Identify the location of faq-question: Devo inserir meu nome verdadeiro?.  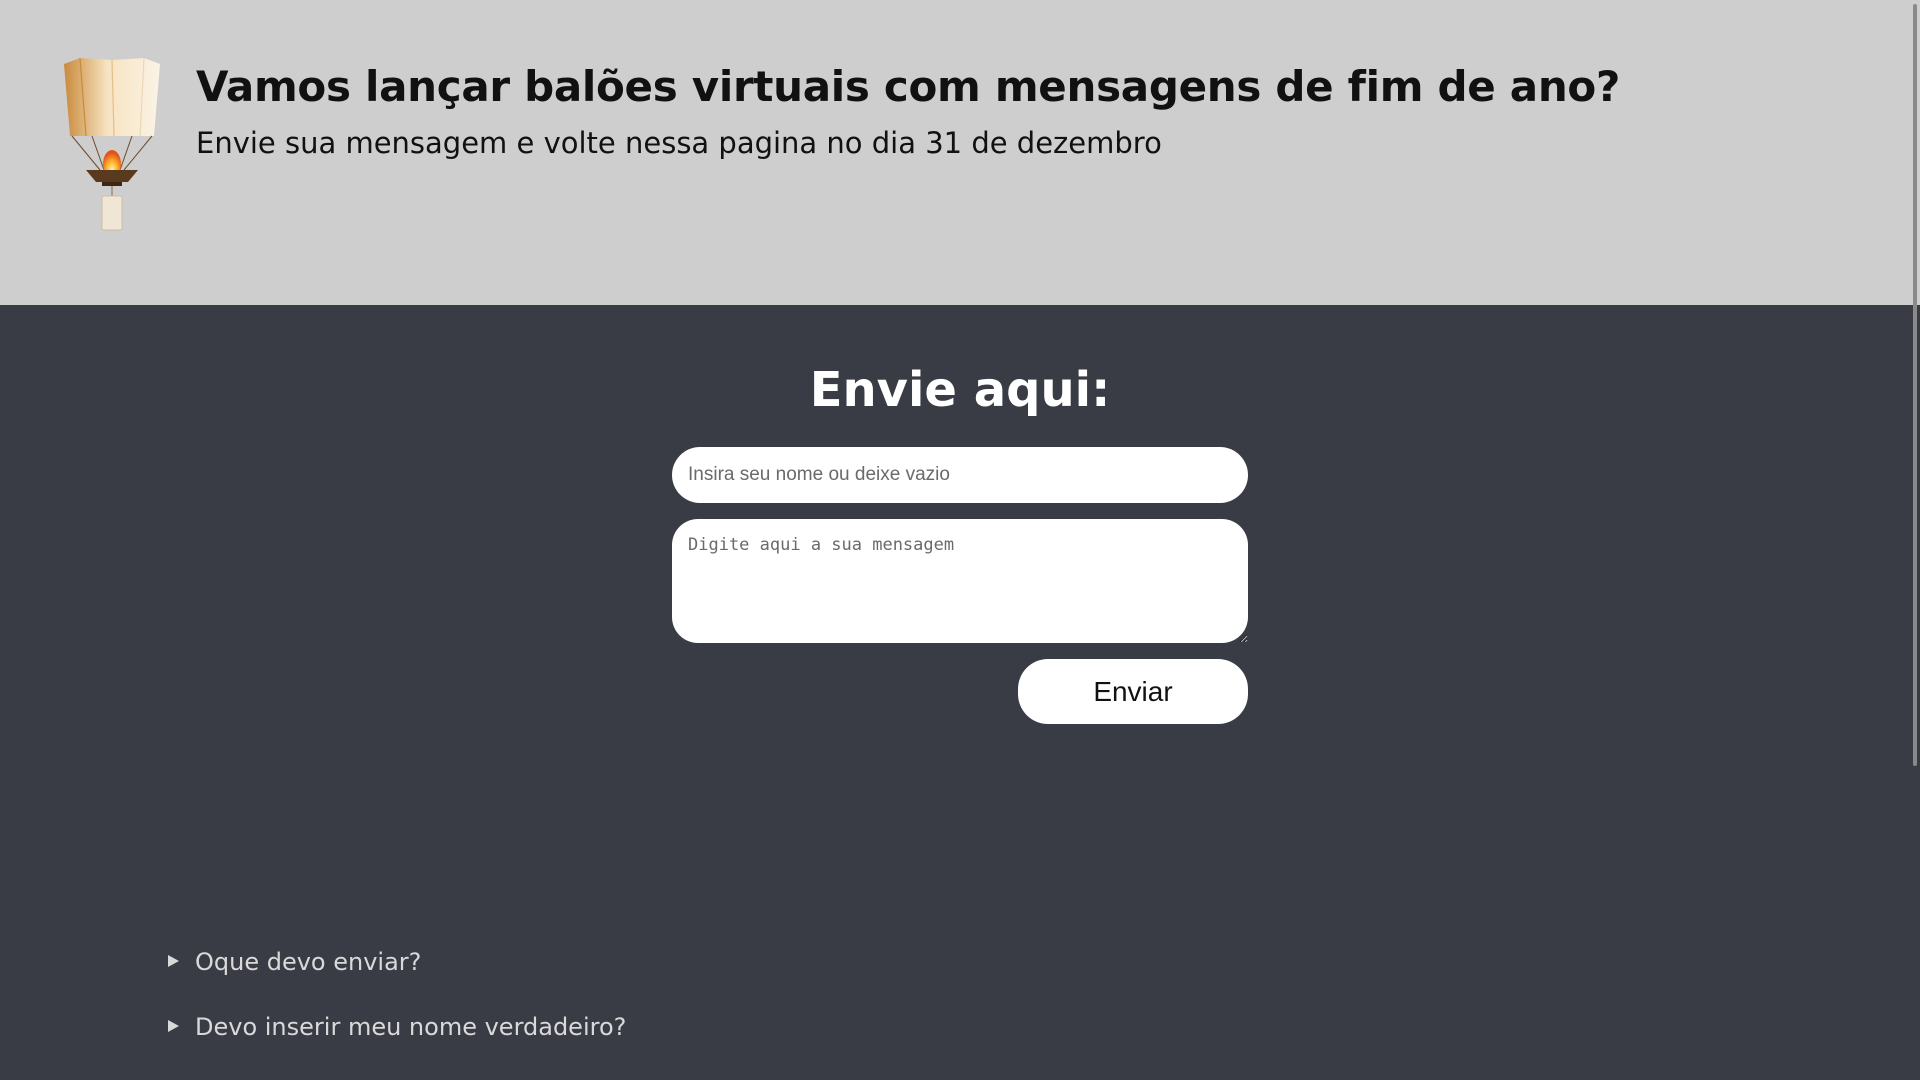
(411, 1027).